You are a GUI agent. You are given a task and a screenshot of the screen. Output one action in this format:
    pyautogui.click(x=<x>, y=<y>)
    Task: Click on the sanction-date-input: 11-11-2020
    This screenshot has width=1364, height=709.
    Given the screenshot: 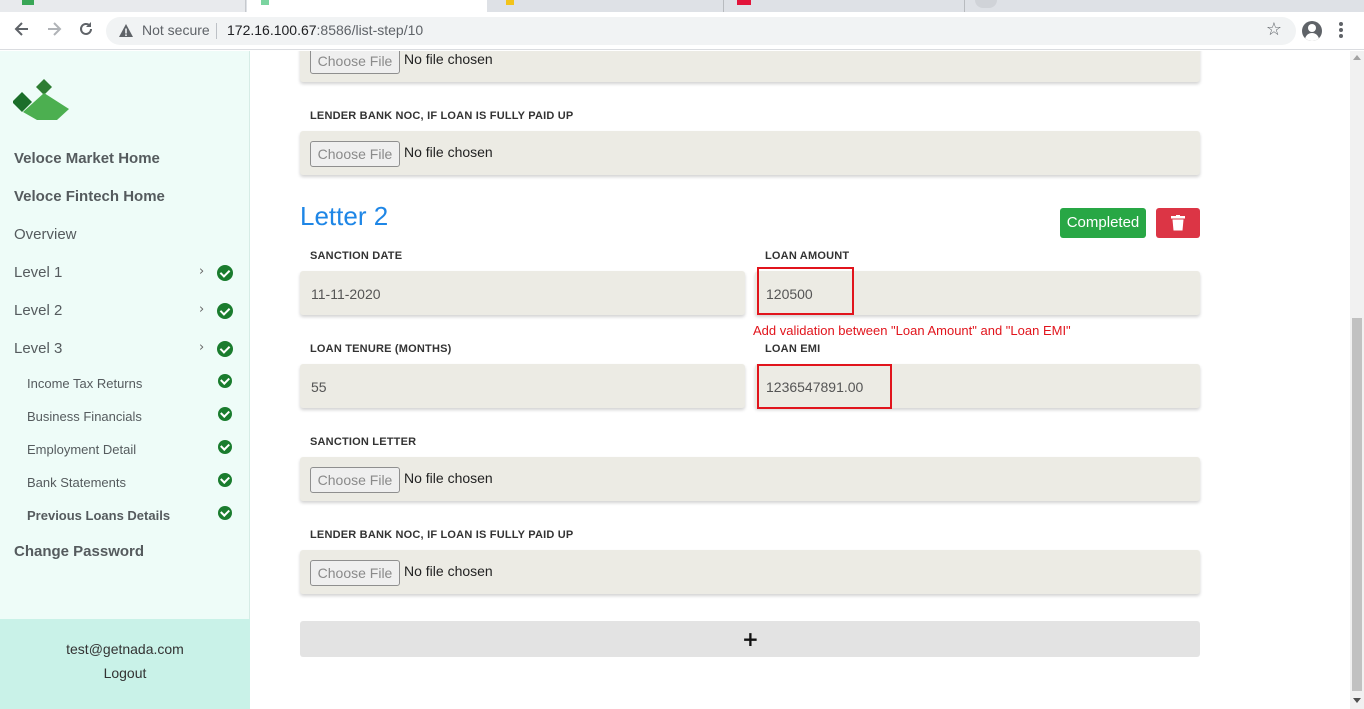 What is the action you would take?
    pyautogui.click(x=522, y=293)
    